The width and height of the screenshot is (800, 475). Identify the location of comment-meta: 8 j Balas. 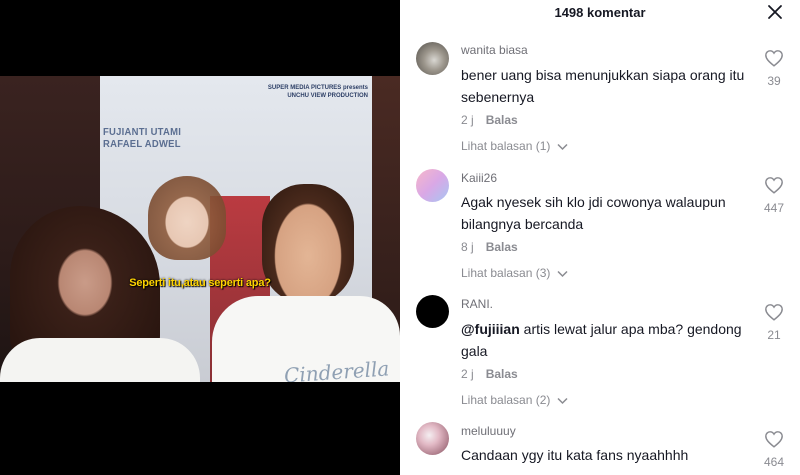
(489, 247).